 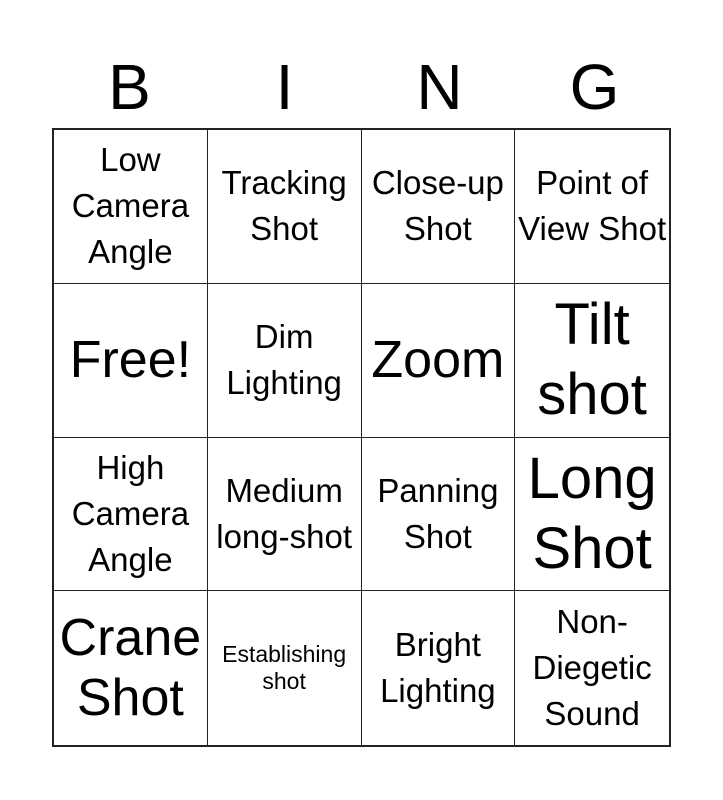 I want to click on bingo-cell: Panning Shot, so click(x=438, y=514).